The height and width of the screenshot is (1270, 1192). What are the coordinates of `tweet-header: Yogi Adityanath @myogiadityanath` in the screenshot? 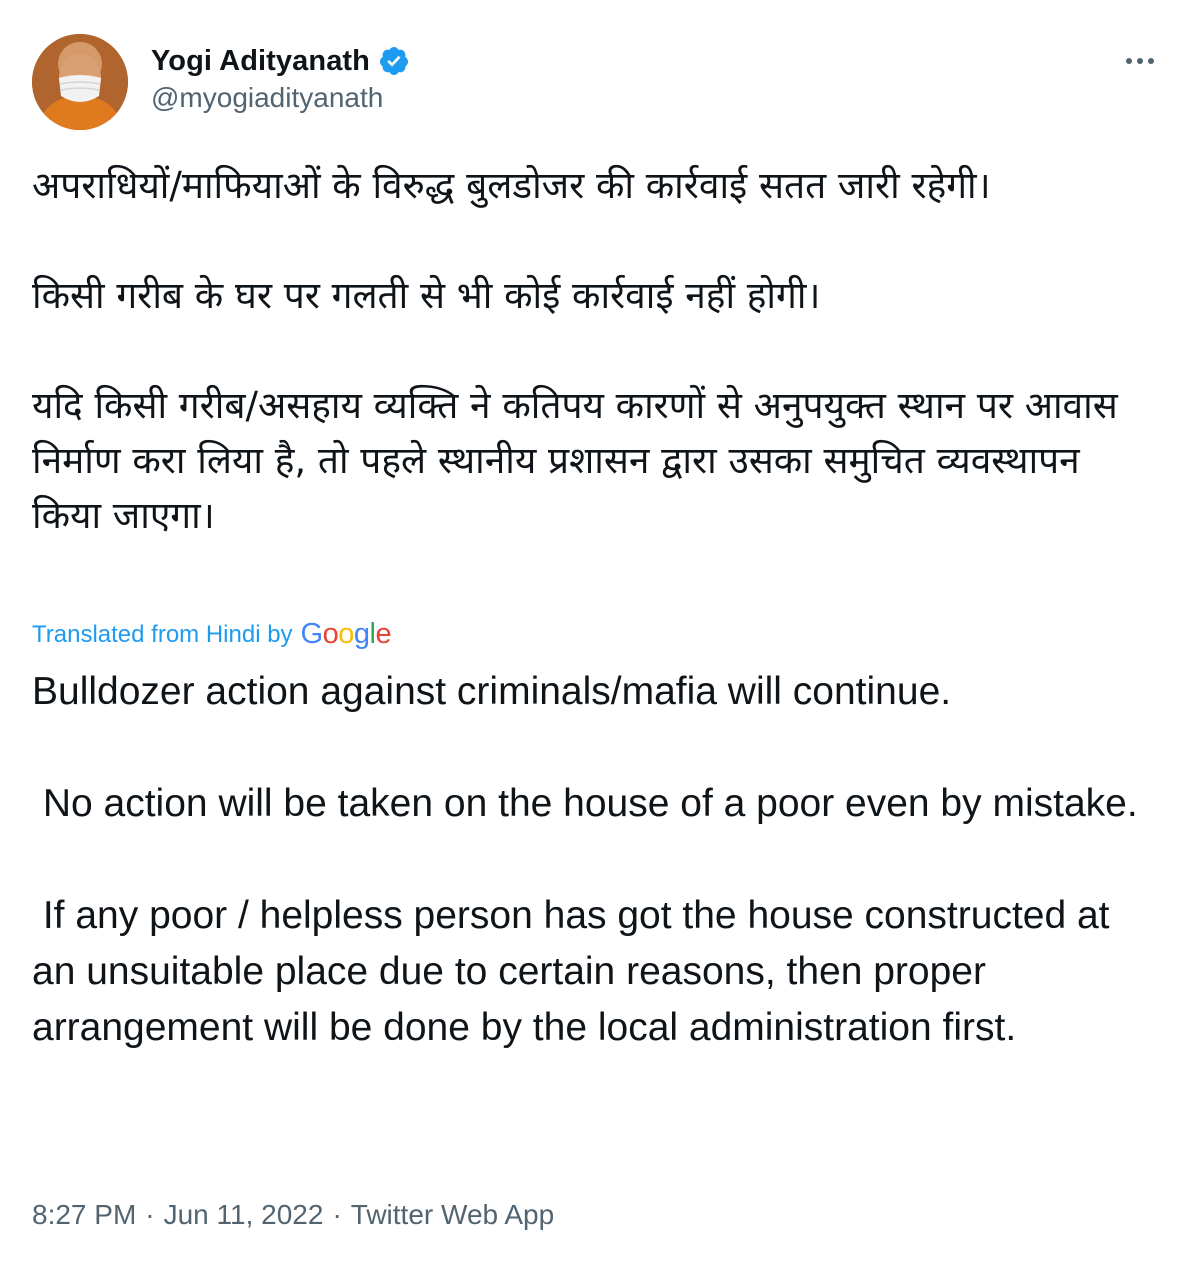 It's located at (596, 83).